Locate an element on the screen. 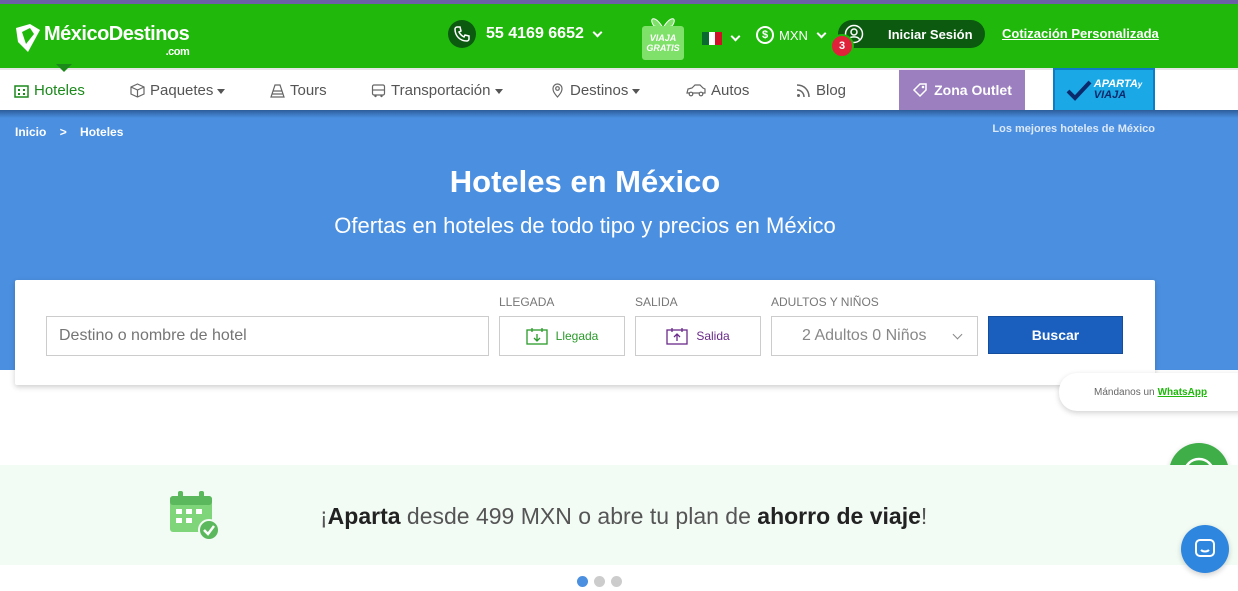  guests-selector: 2 Adultos 0 Niños is located at coordinates (874, 336).